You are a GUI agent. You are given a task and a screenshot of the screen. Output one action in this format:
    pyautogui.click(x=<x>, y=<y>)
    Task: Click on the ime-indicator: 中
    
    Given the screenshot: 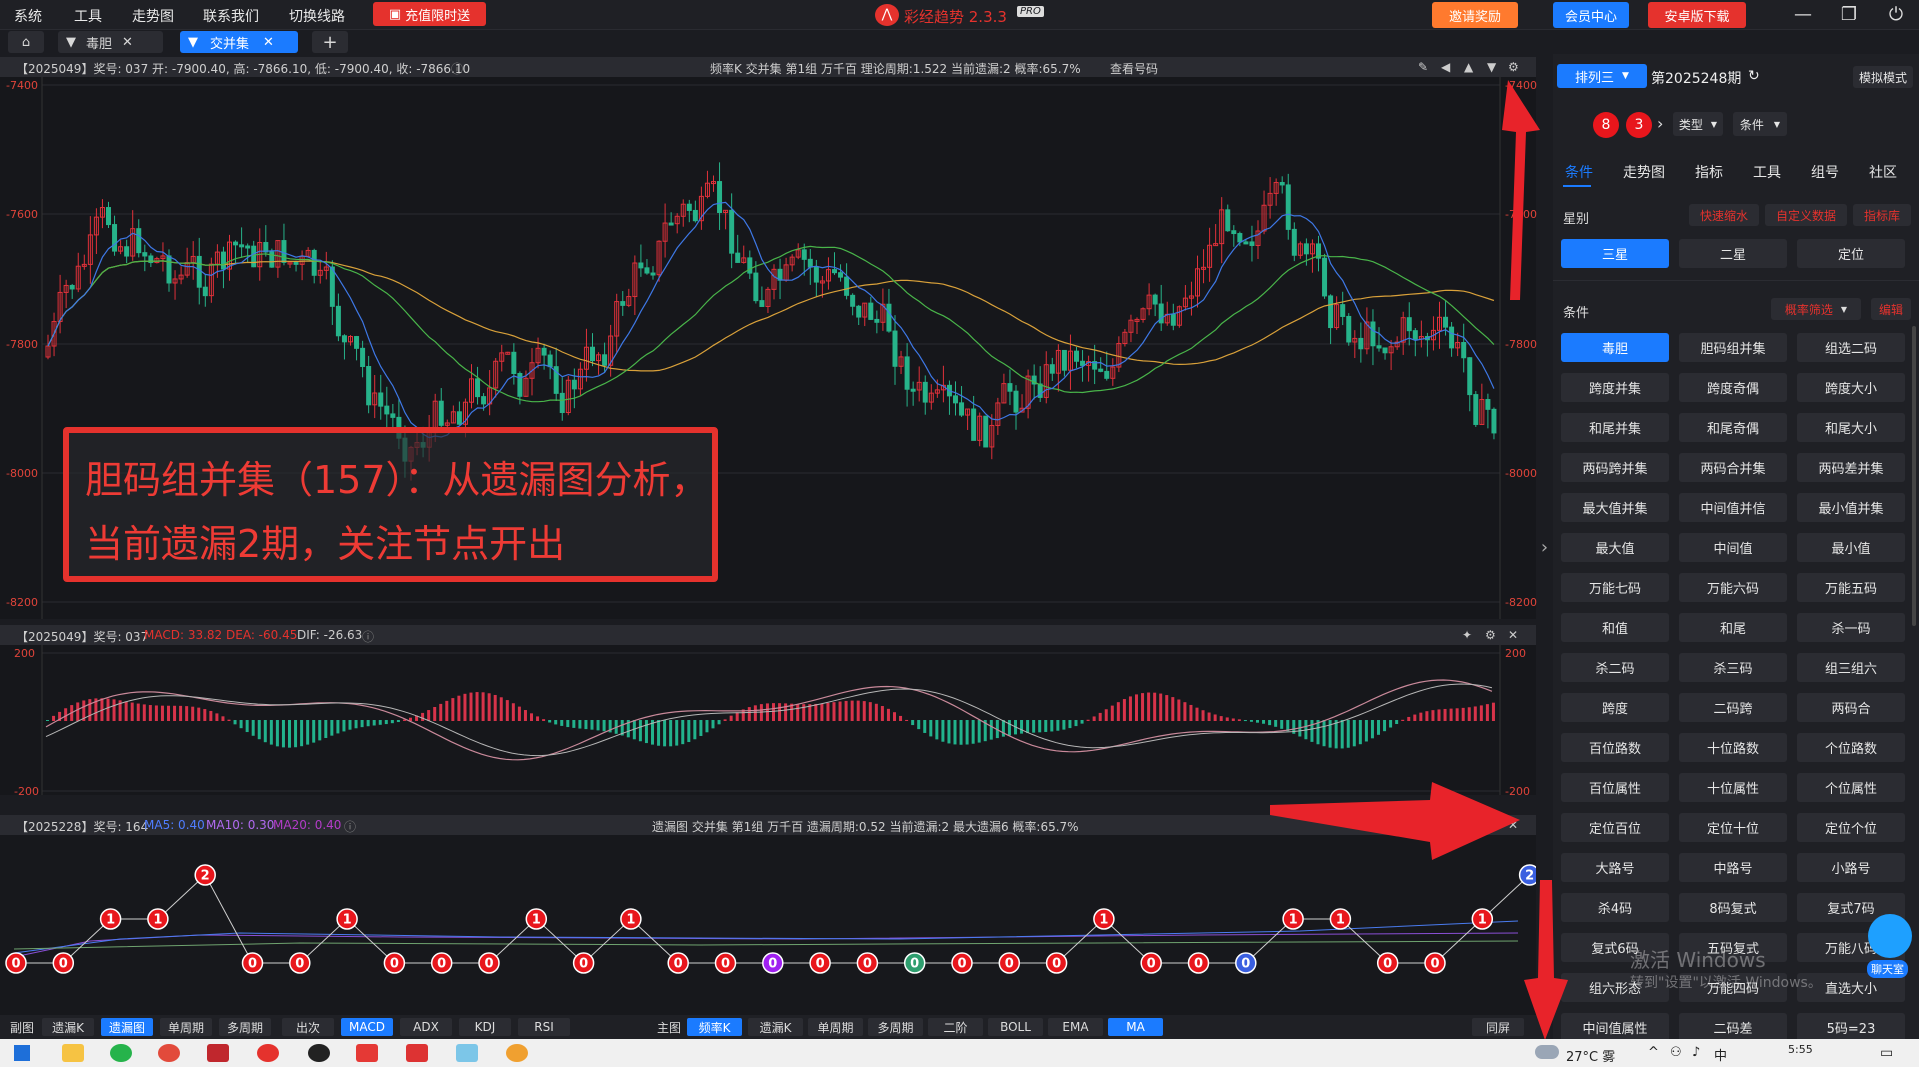 What is the action you would take?
    pyautogui.click(x=1720, y=1054)
    